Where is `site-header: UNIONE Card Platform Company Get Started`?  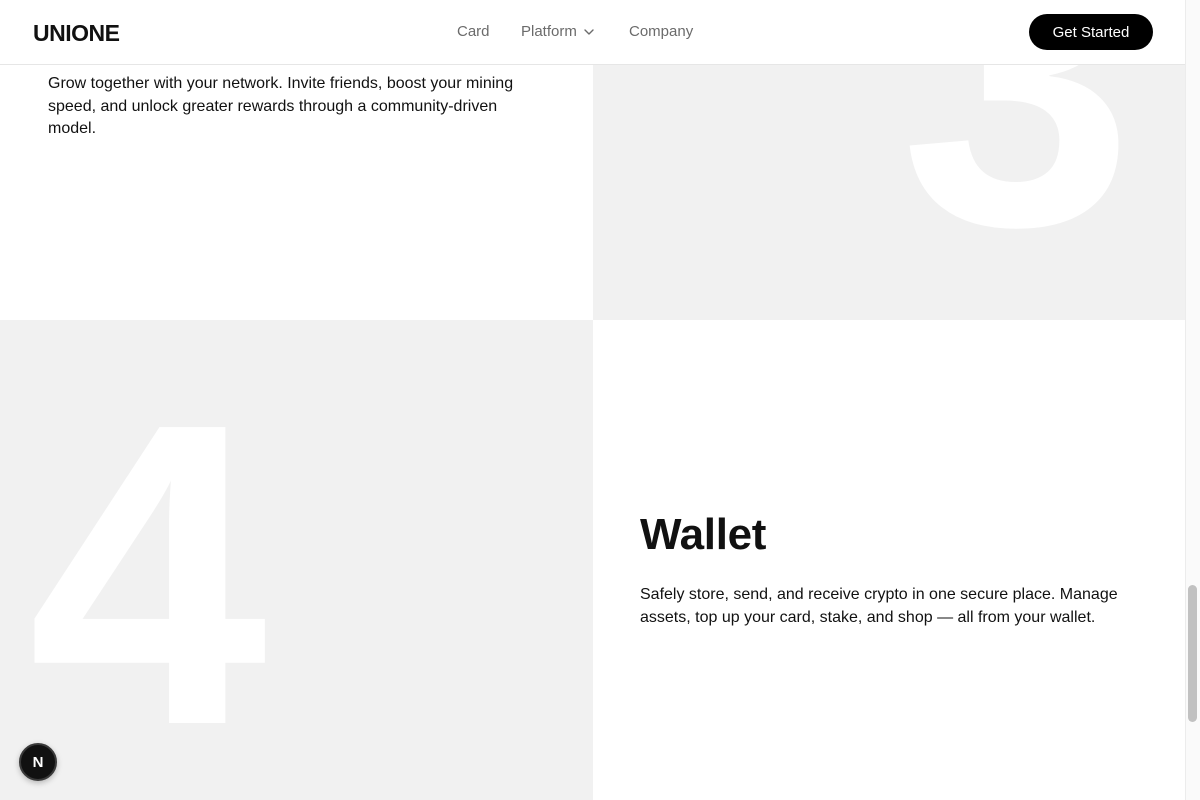
site-header: UNIONE Card Platform Company Get Started is located at coordinates (592, 32).